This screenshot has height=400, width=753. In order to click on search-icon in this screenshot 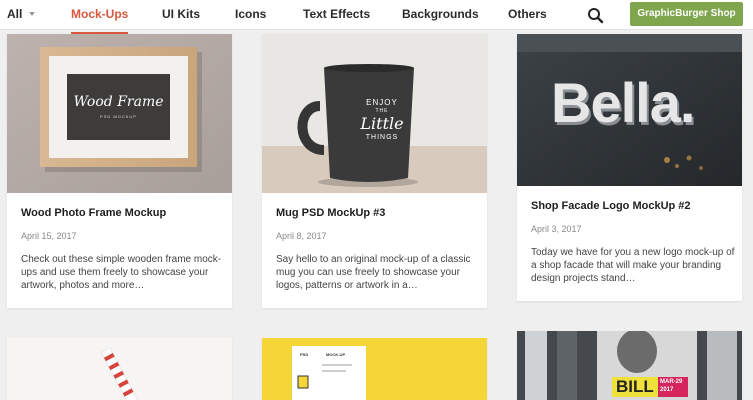, I will do `click(596, 16)`.